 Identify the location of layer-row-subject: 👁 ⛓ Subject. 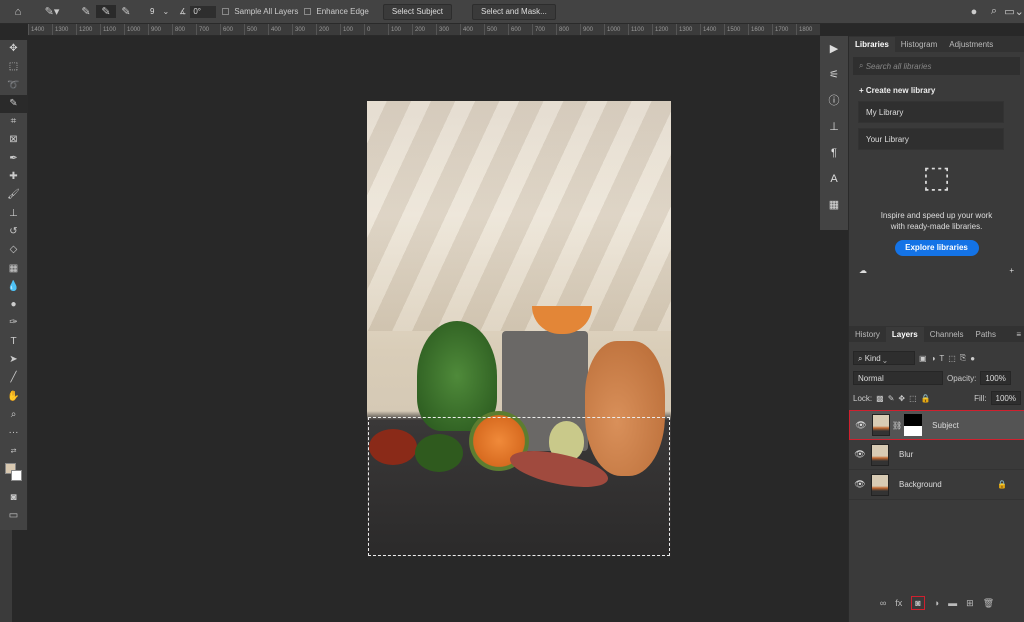
(936, 425).